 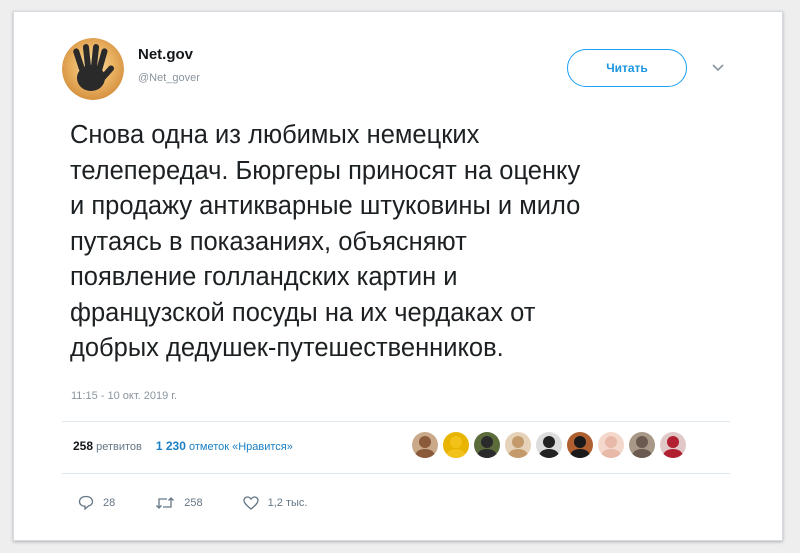 I want to click on user-handle: @Net_gover, so click(x=169, y=78).